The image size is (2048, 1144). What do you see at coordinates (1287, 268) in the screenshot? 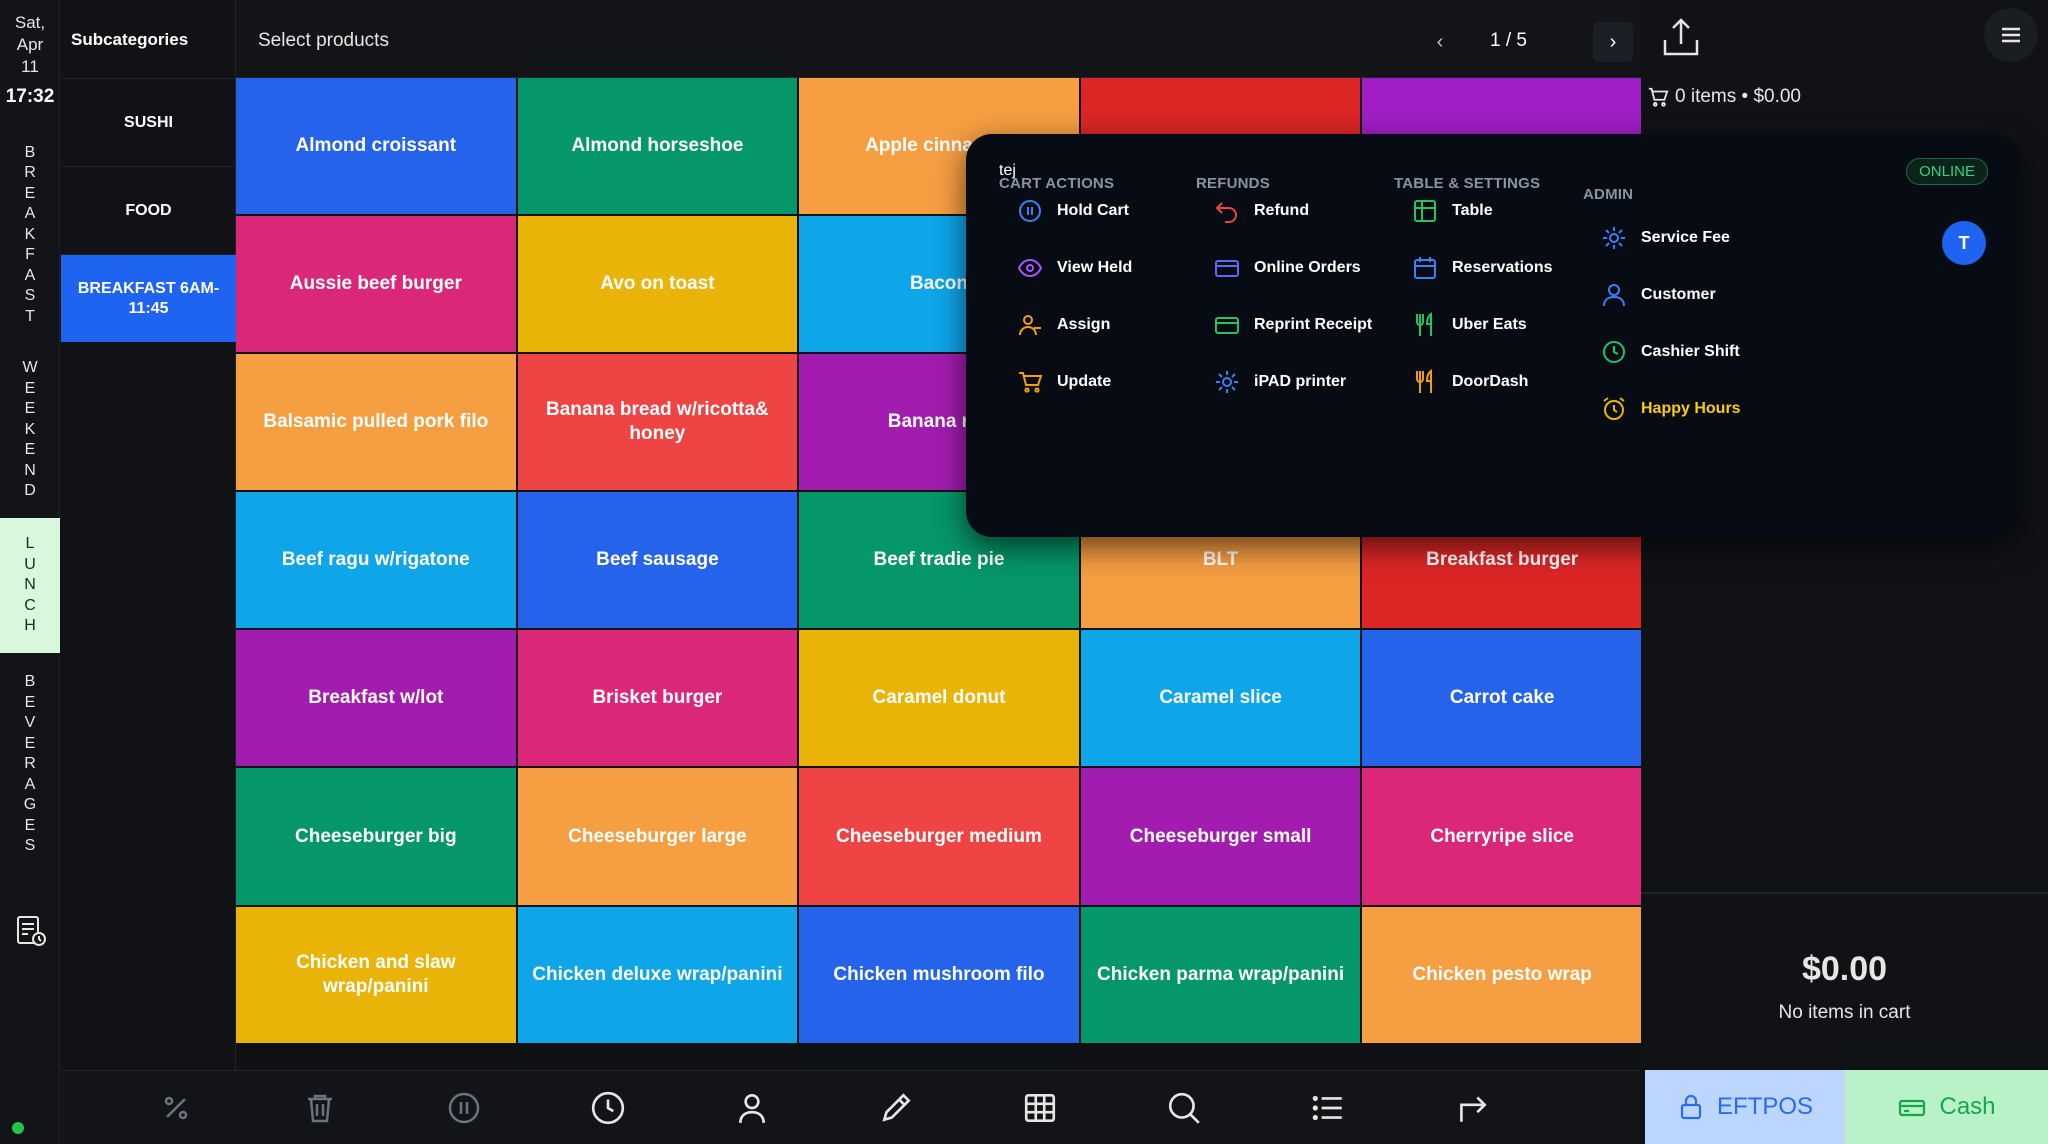
I see `menu-item-online-orders: Online Orders` at bounding box center [1287, 268].